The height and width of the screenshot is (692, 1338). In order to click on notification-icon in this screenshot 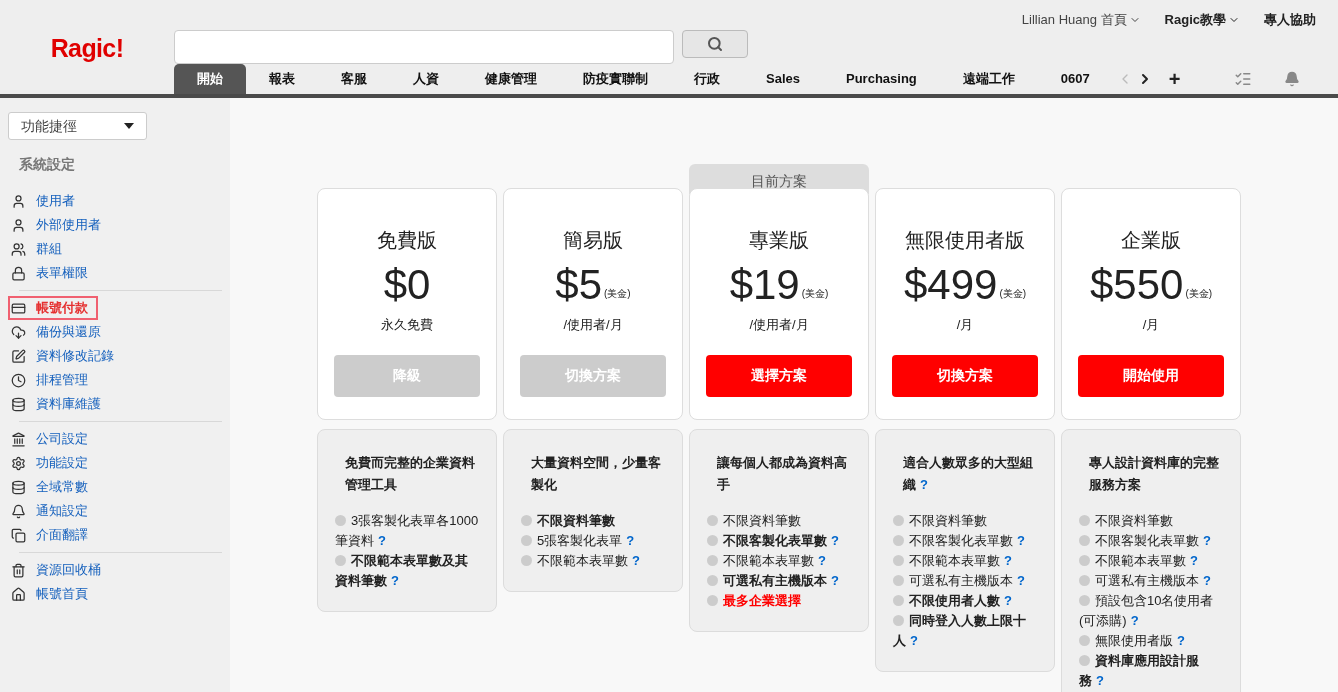, I will do `click(1292, 79)`.